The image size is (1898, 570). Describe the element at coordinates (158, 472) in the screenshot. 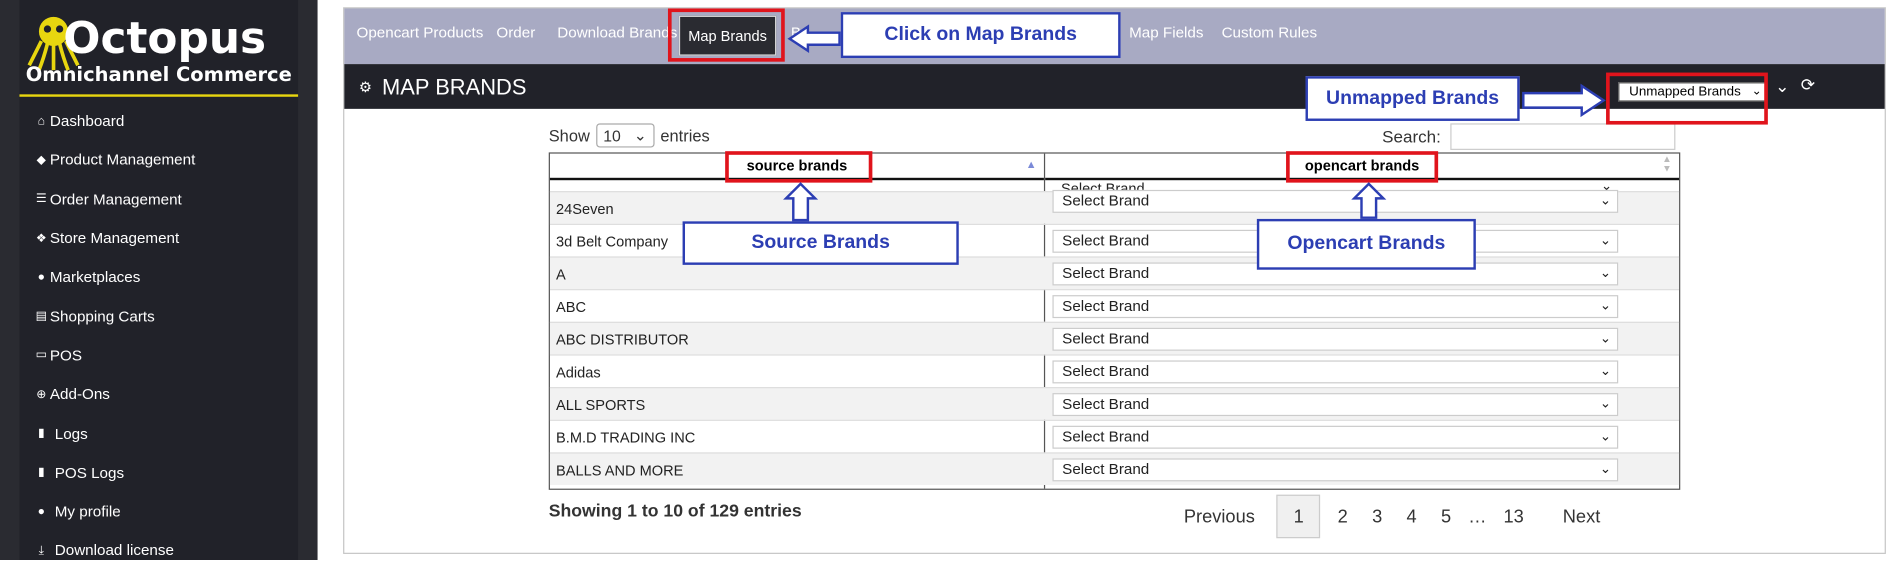

I see `sidebar-item-pos-logs: ▮ POS Logs` at that location.